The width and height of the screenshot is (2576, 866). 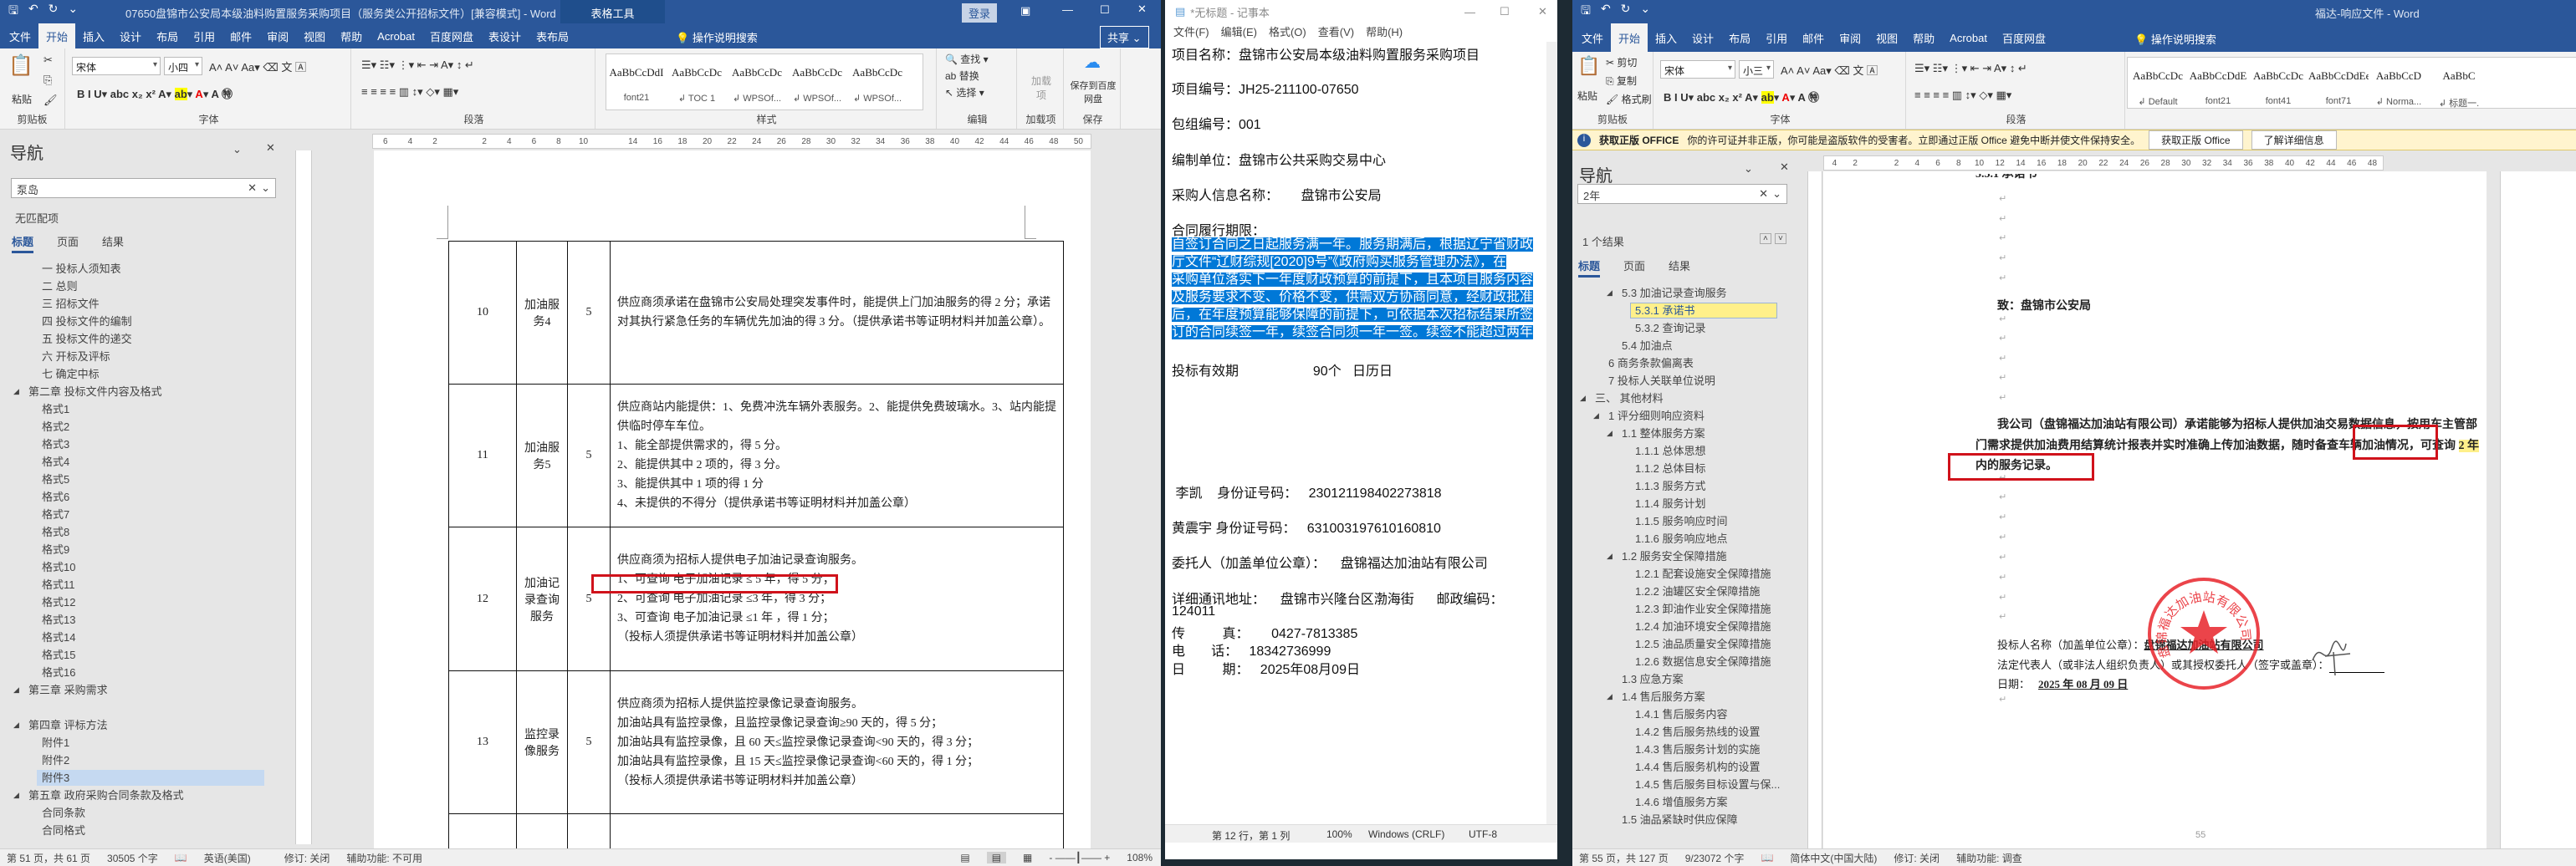 I want to click on tab-pages: 页面, so click(x=1634, y=267).